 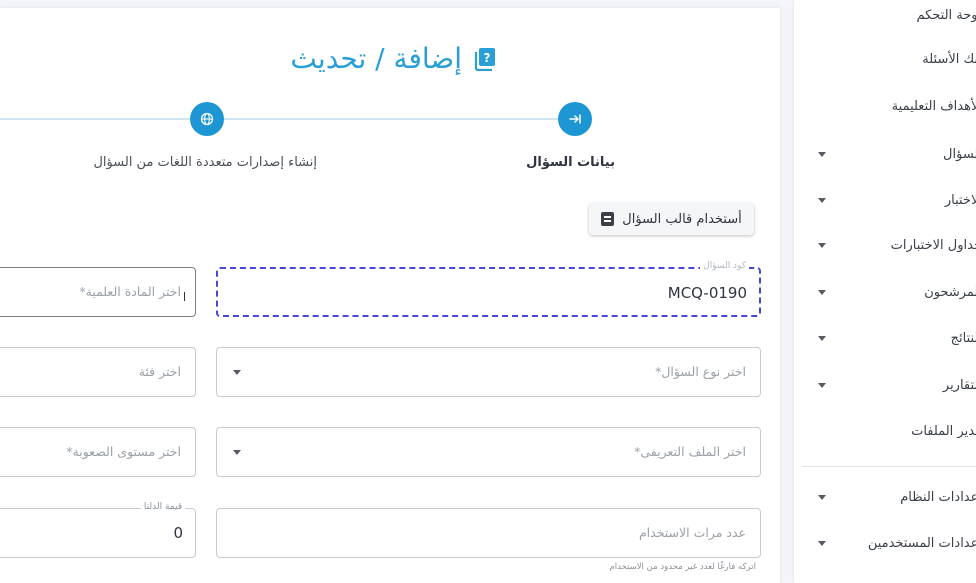 I want to click on step-question-data, so click(x=575, y=119).